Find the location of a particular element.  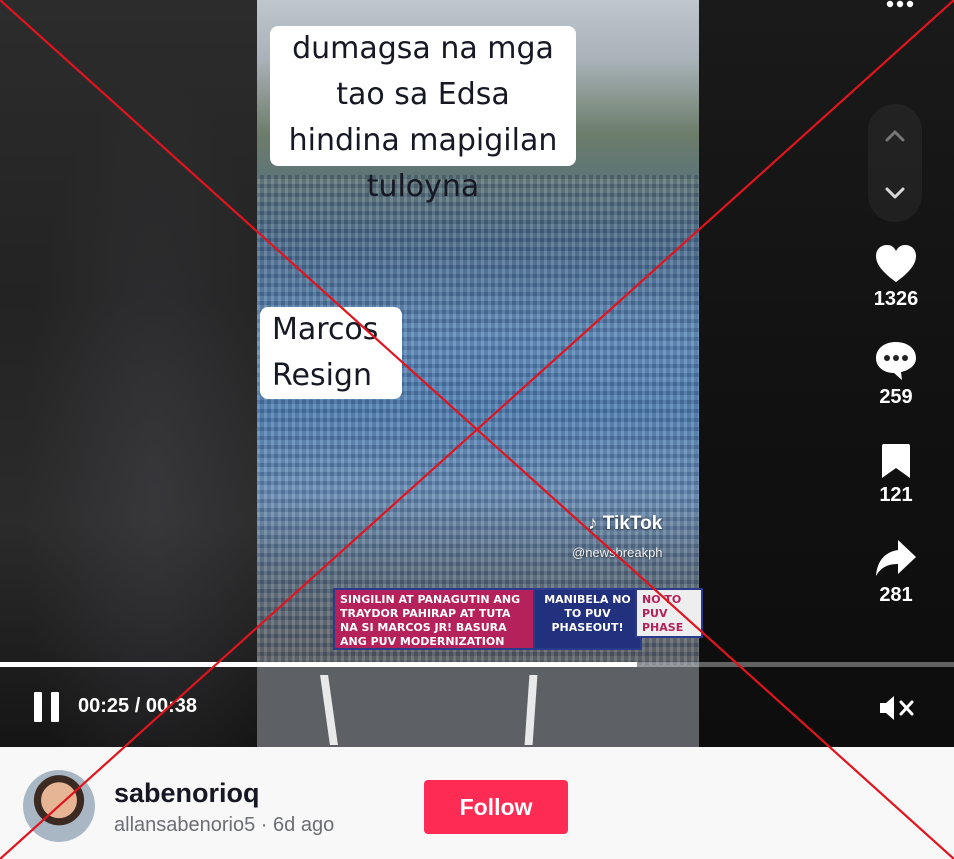

progress-bar-fill is located at coordinates (319, 664).